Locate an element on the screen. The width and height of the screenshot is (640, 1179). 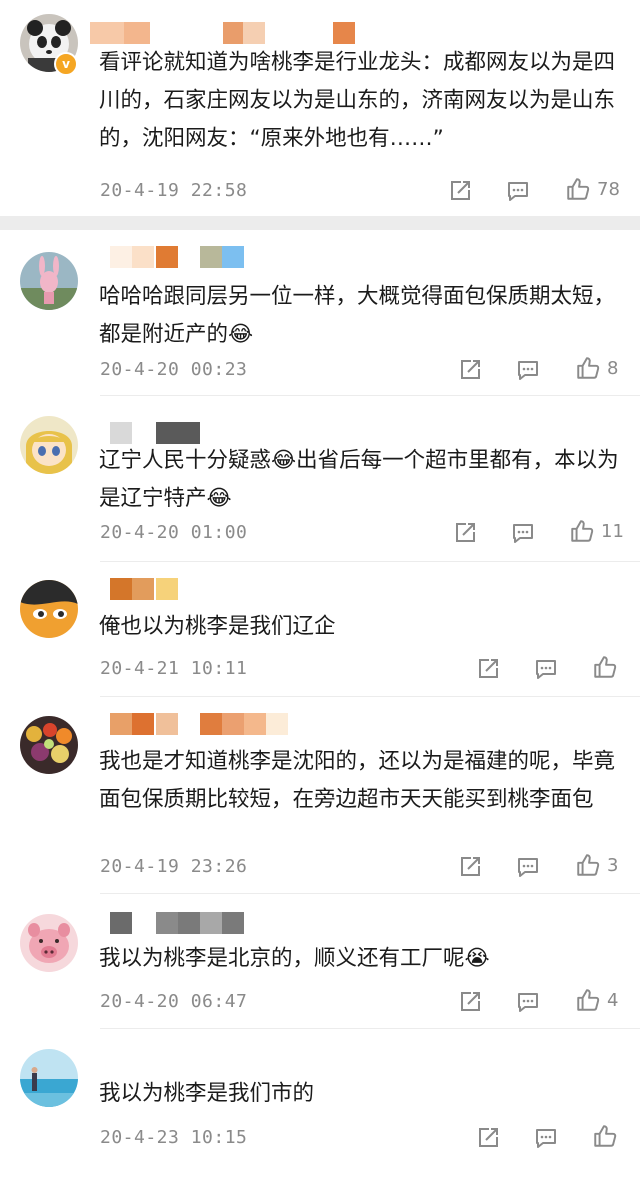
verified-badge-icon: v is located at coordinates (66, 64).